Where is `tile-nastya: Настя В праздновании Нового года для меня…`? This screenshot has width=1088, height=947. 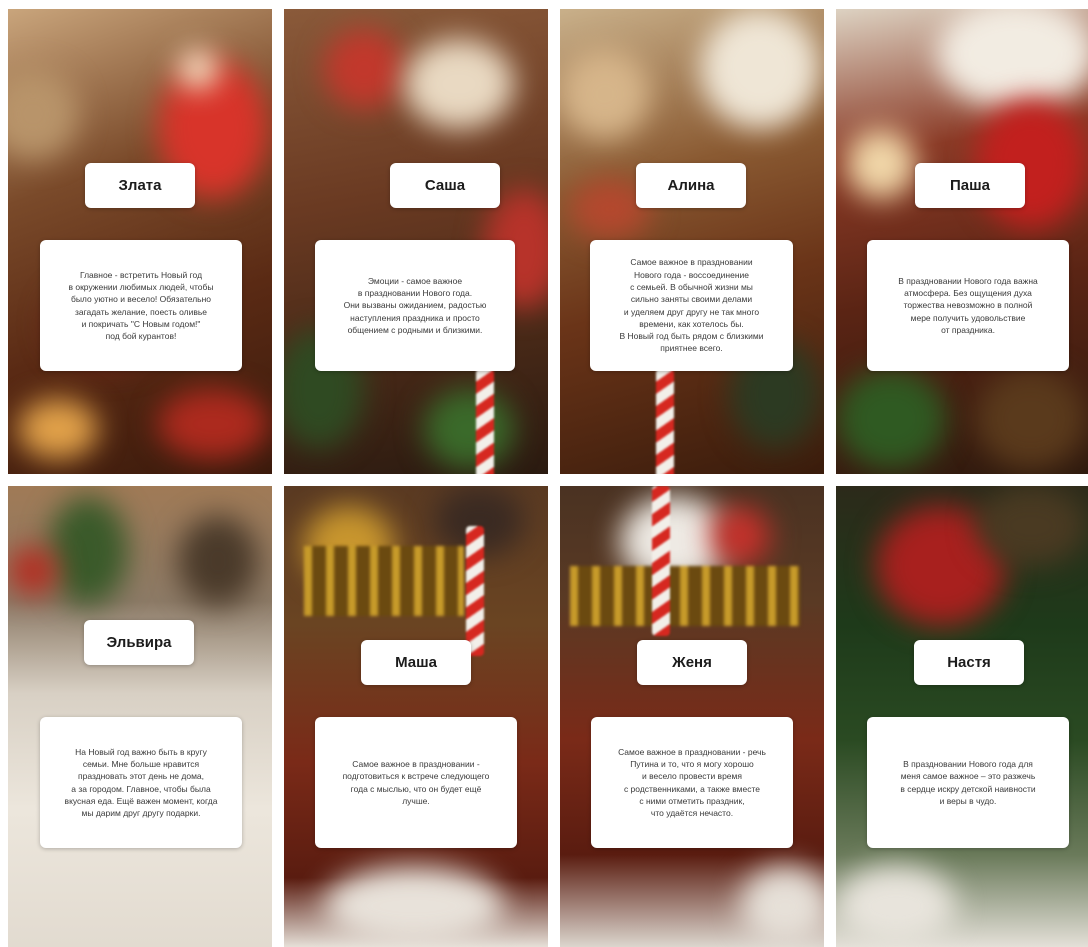 tile-nastya: Настя В праздновании Нового года для меня… is located at coordinates (962, 716).